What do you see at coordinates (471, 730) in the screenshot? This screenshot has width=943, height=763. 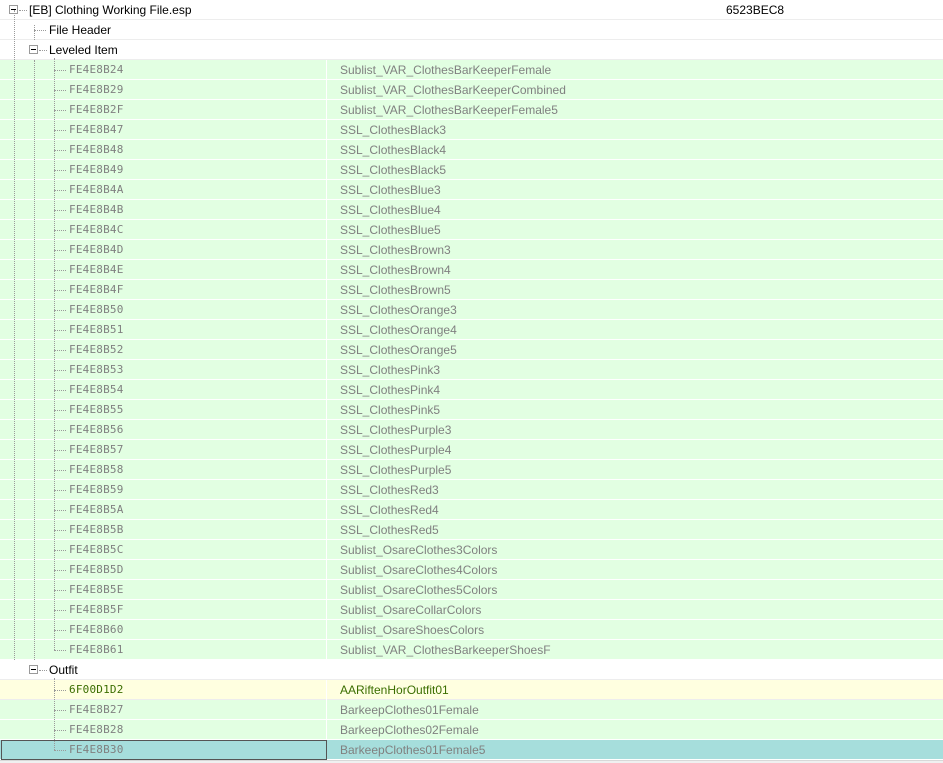 I see `table-row: FE4E8B28 BarkeepClothes02Female` at bounding box center [471, 730].